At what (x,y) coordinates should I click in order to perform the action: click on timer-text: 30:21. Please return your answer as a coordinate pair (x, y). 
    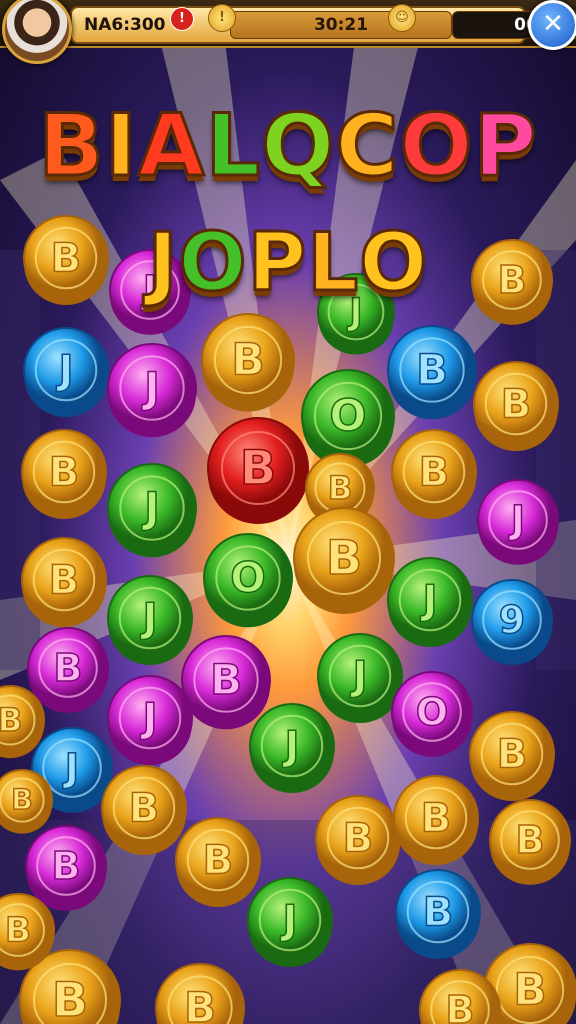
    Looking at the image, I should click on (341, 25).